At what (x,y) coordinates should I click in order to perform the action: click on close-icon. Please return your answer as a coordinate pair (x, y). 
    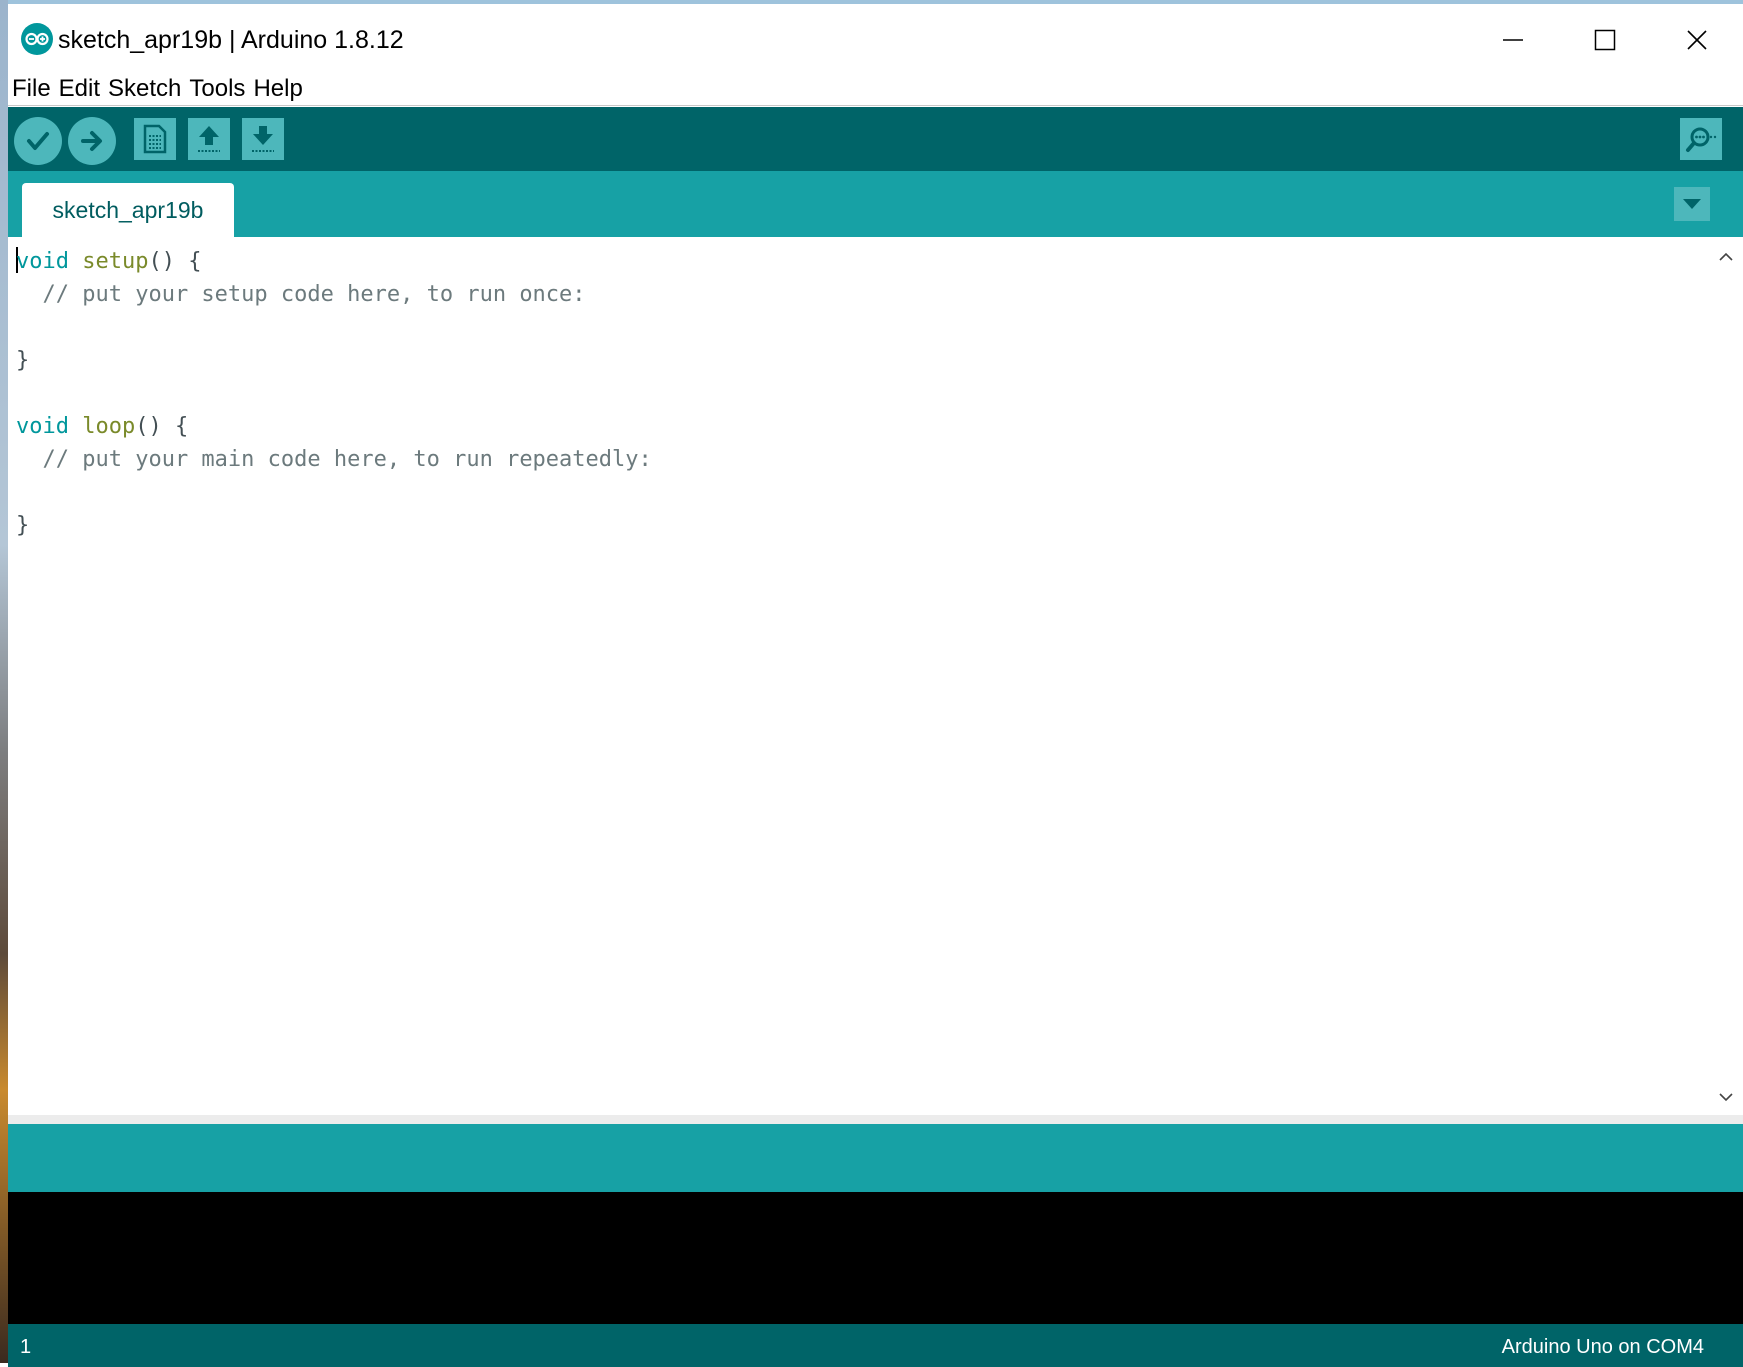
    Looking at the image, I should click on (1697, 40).